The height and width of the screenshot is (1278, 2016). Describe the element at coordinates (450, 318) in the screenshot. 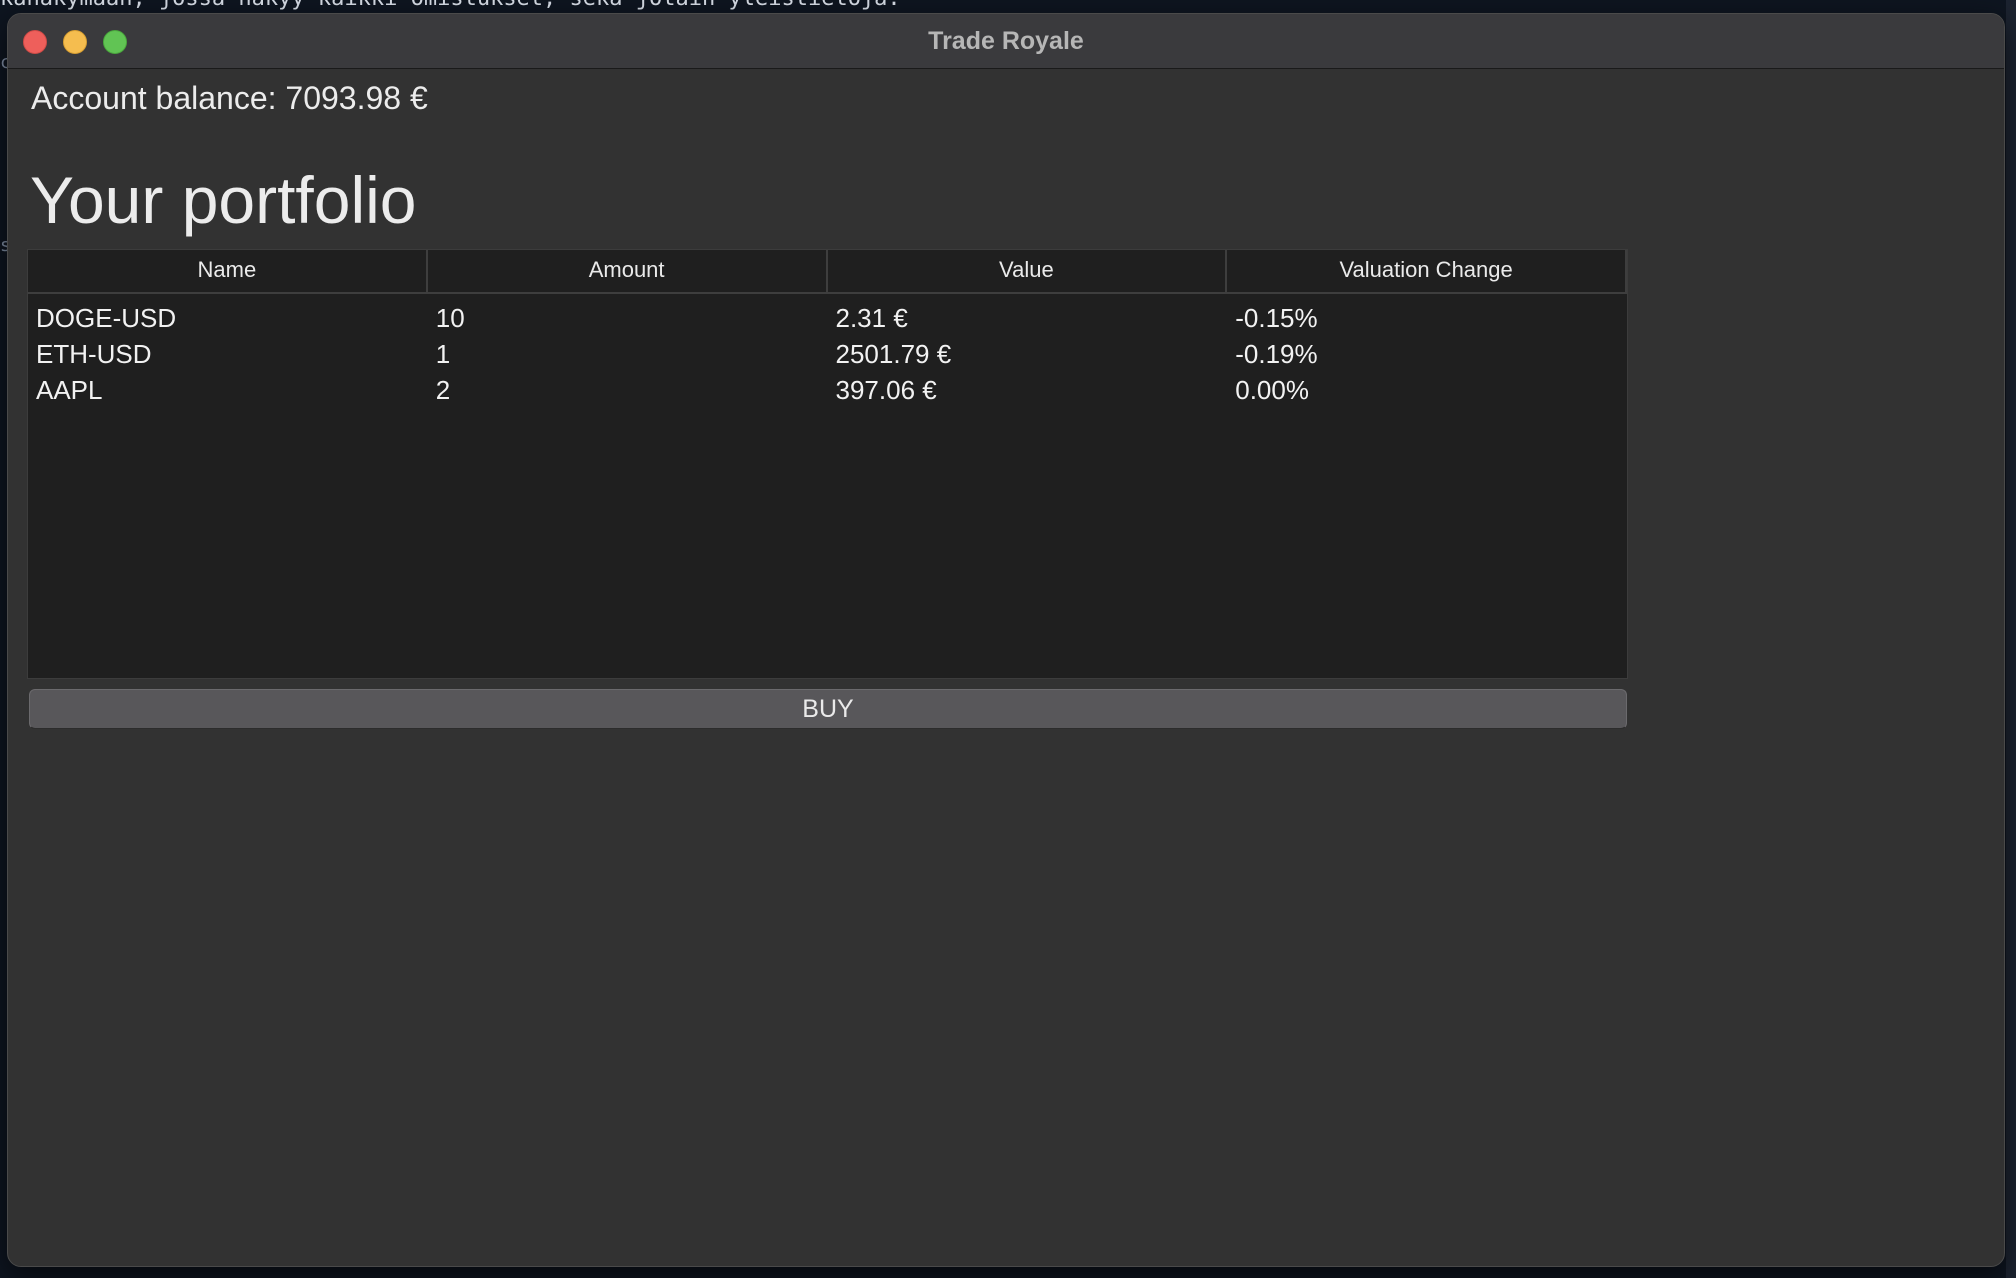

I see `cell-amount: 10` at that location.